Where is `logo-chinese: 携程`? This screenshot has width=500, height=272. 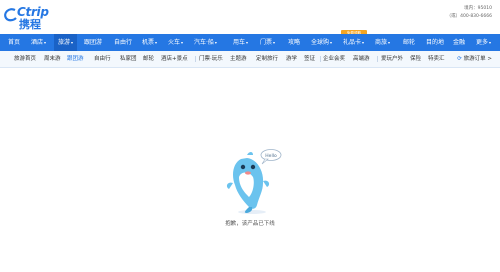 logo-chinese: 携程 is located at coordinates (30, 24).